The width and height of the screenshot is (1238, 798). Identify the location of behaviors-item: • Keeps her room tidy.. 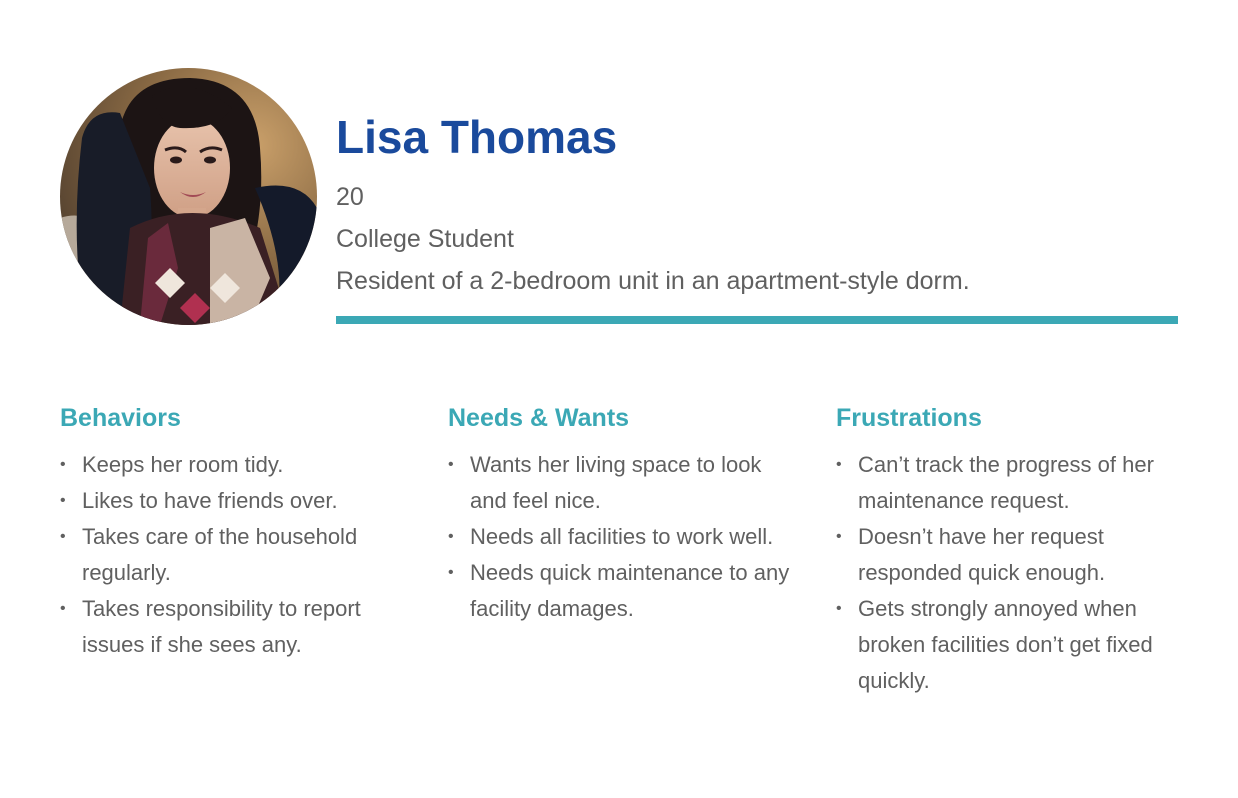
(240, 465).